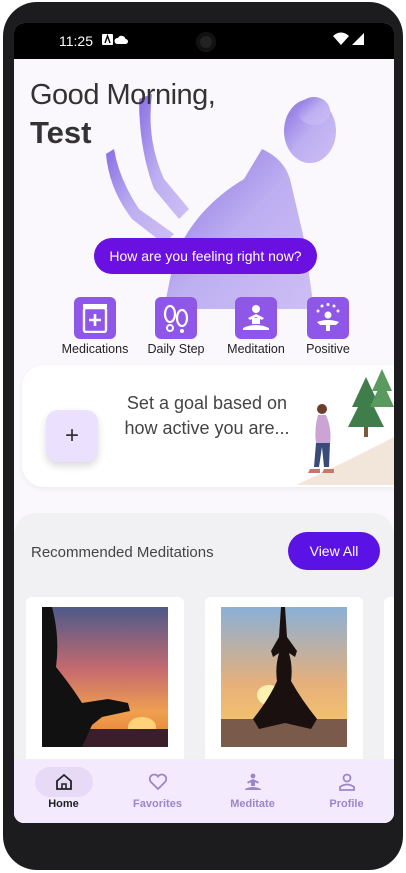  Describe the element at coordinates (334, 551) in the screenshot. I see `view-all-button: View All` at that location.